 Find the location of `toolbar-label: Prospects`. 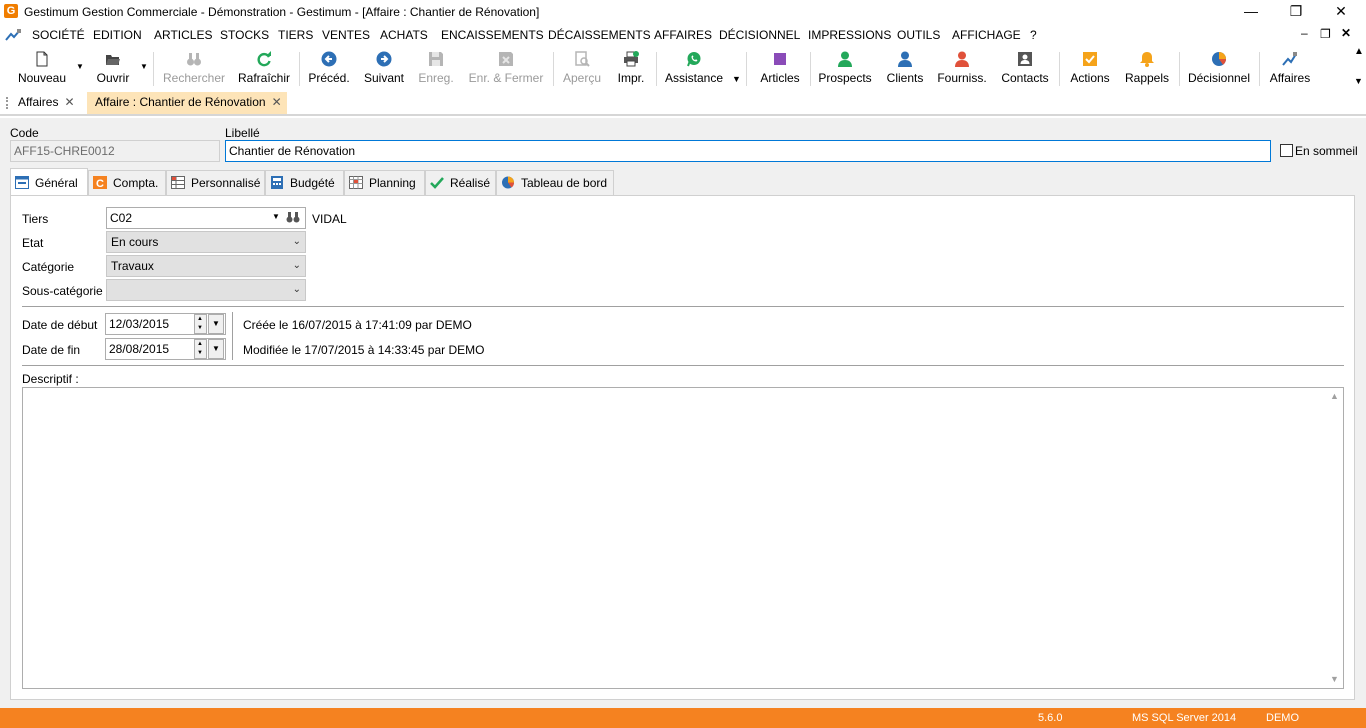

toolbar-label: Prospects is located at coordinates (845, 78).